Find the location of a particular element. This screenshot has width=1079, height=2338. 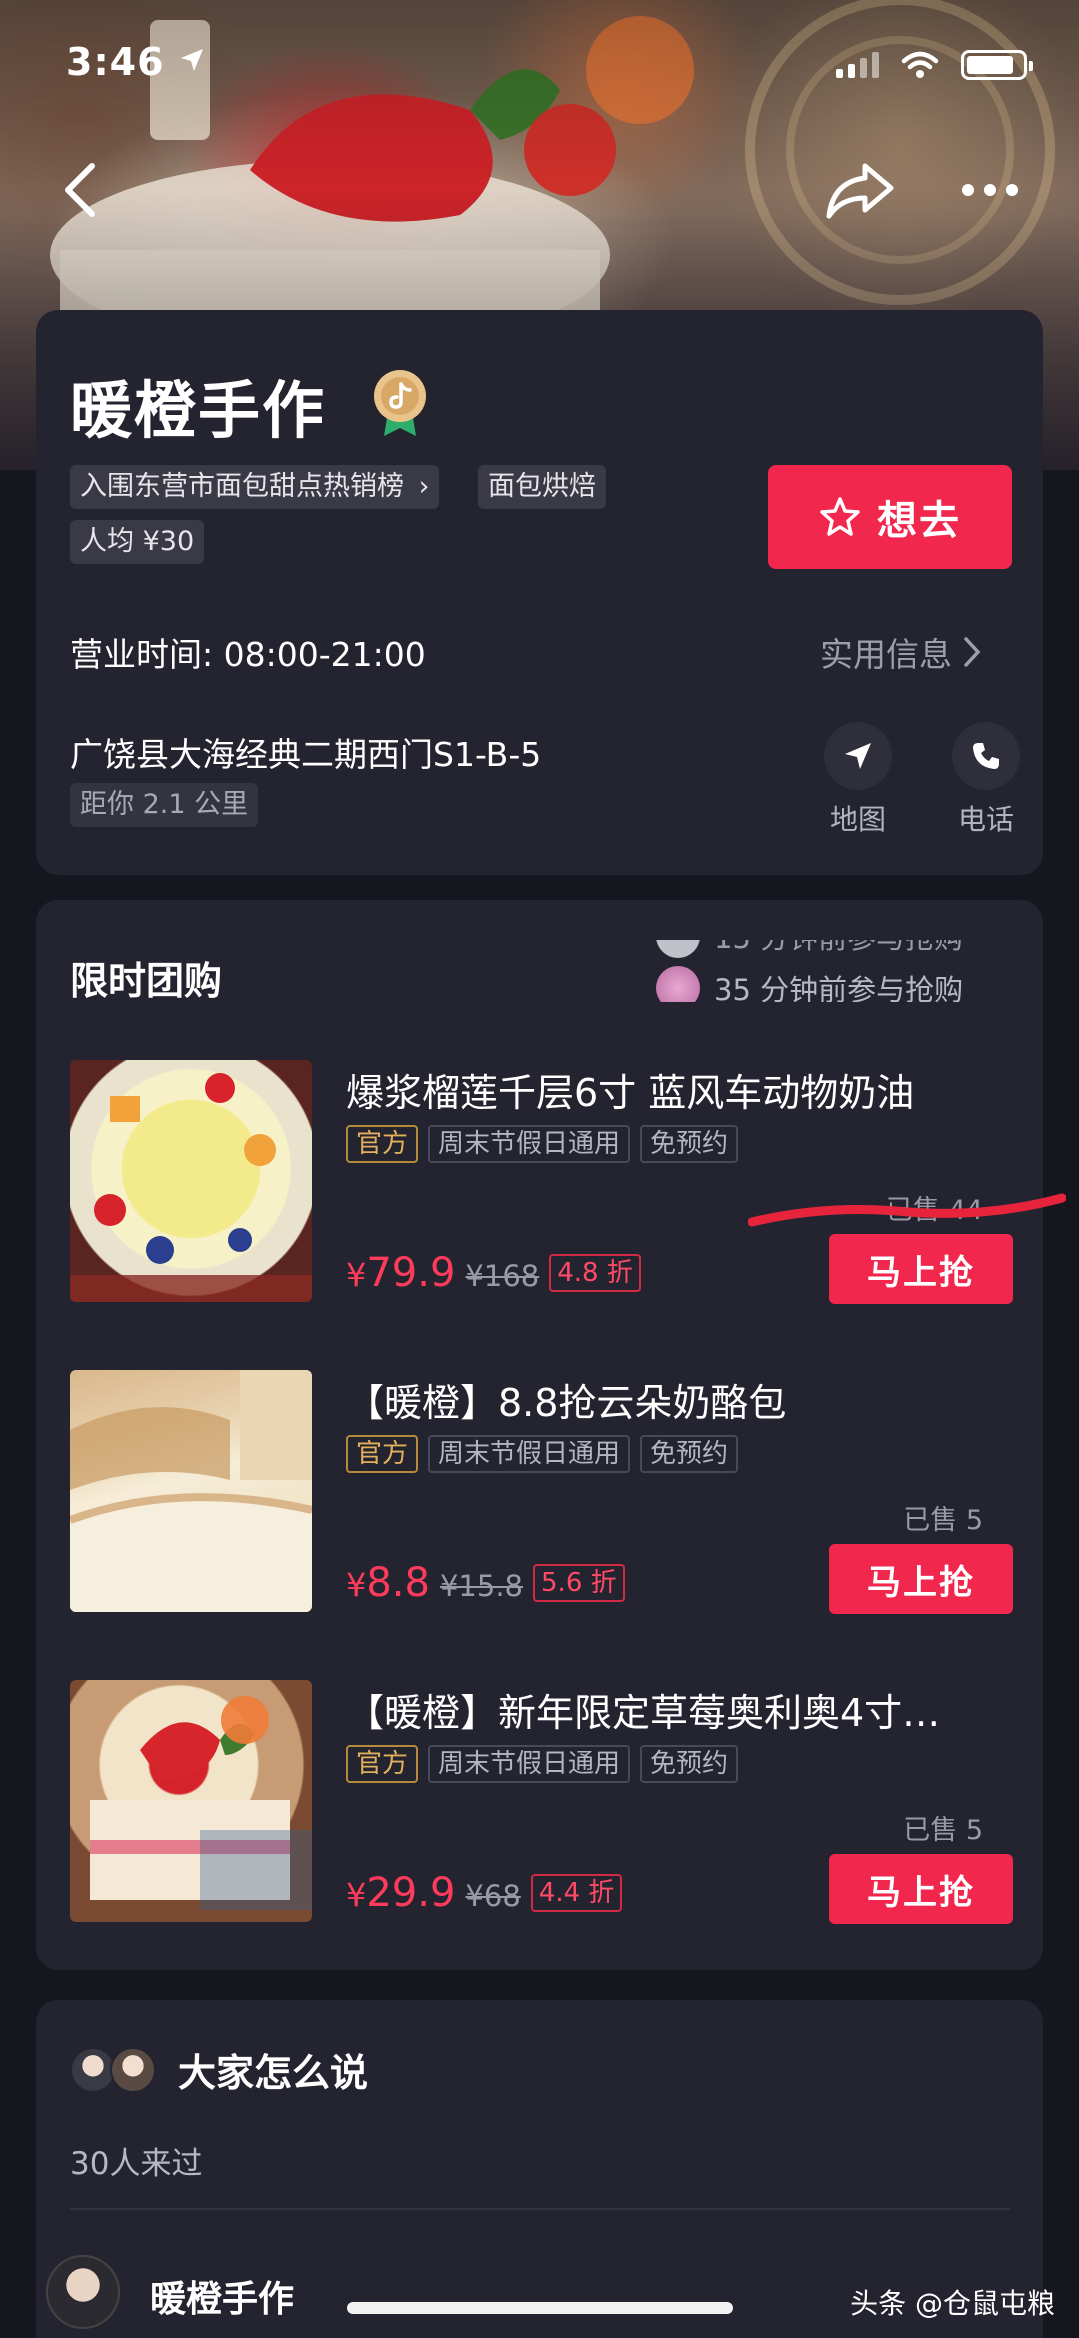

ranking-tag: 入围东营市面包甜点热销榜 › is located at coordinates (255, 487).